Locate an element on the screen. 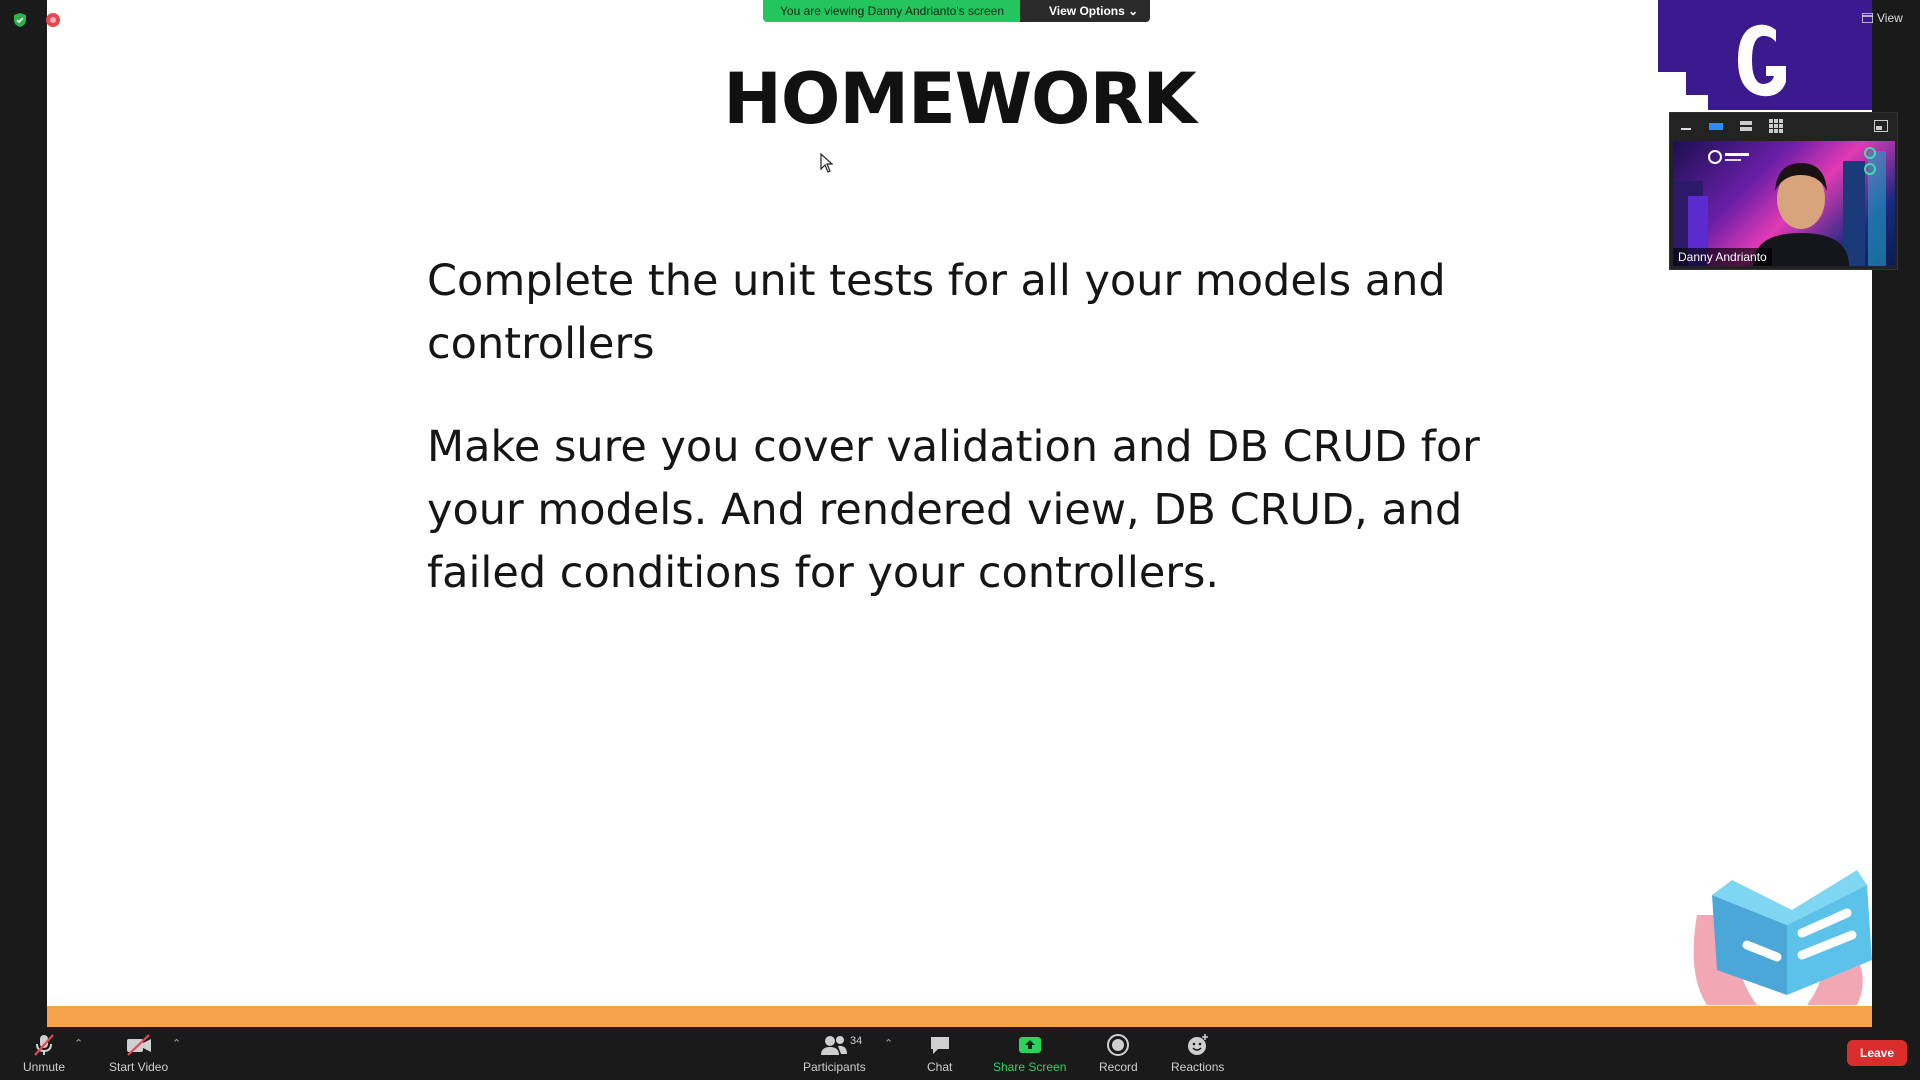 The height and width of the screenshot is (1080, 1920). video-off-icon is located at coordinates (138, 1045).